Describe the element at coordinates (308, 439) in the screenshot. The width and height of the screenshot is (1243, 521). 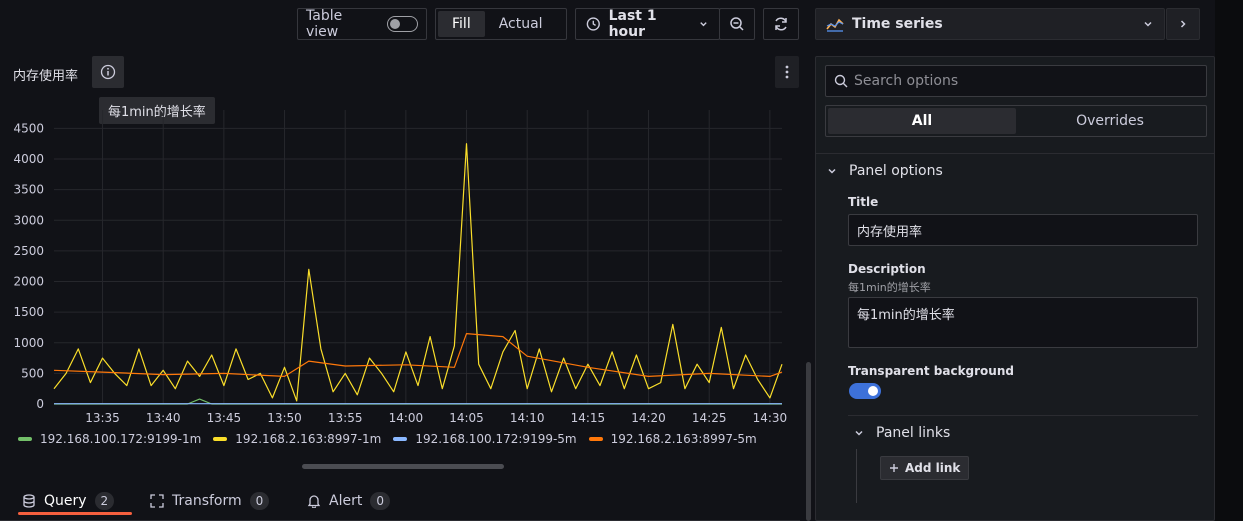
I see `legend-label: 192.168.2.163:8997-1m` at that location.